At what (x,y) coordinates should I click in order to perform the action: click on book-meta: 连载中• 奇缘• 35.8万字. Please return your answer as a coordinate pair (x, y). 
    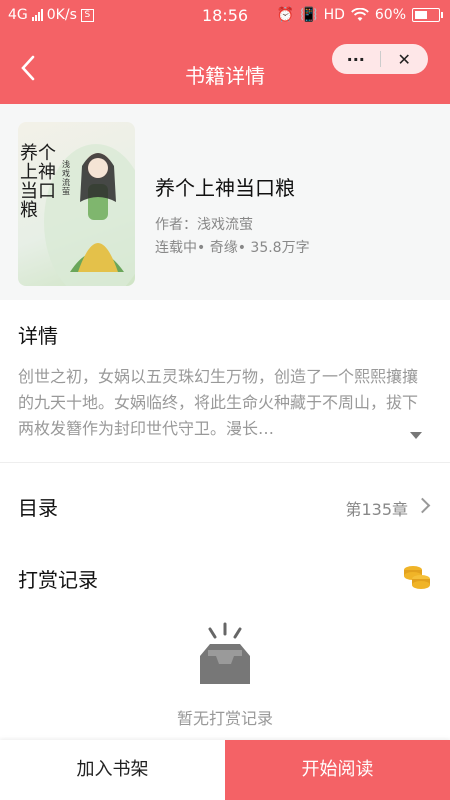
    Looking at the image, I should click on (232, 248).